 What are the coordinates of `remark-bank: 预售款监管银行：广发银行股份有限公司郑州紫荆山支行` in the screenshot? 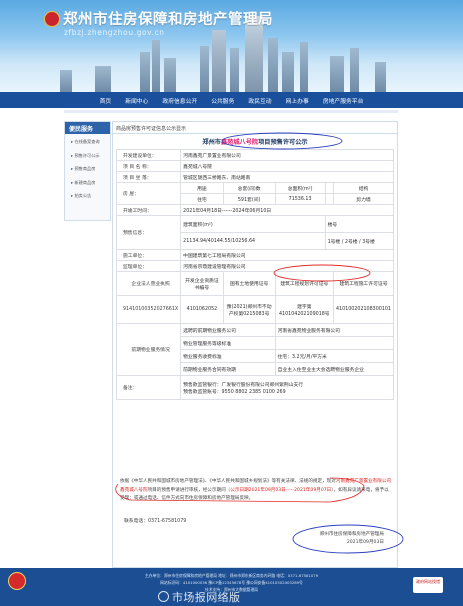 It's located at (243, 385).